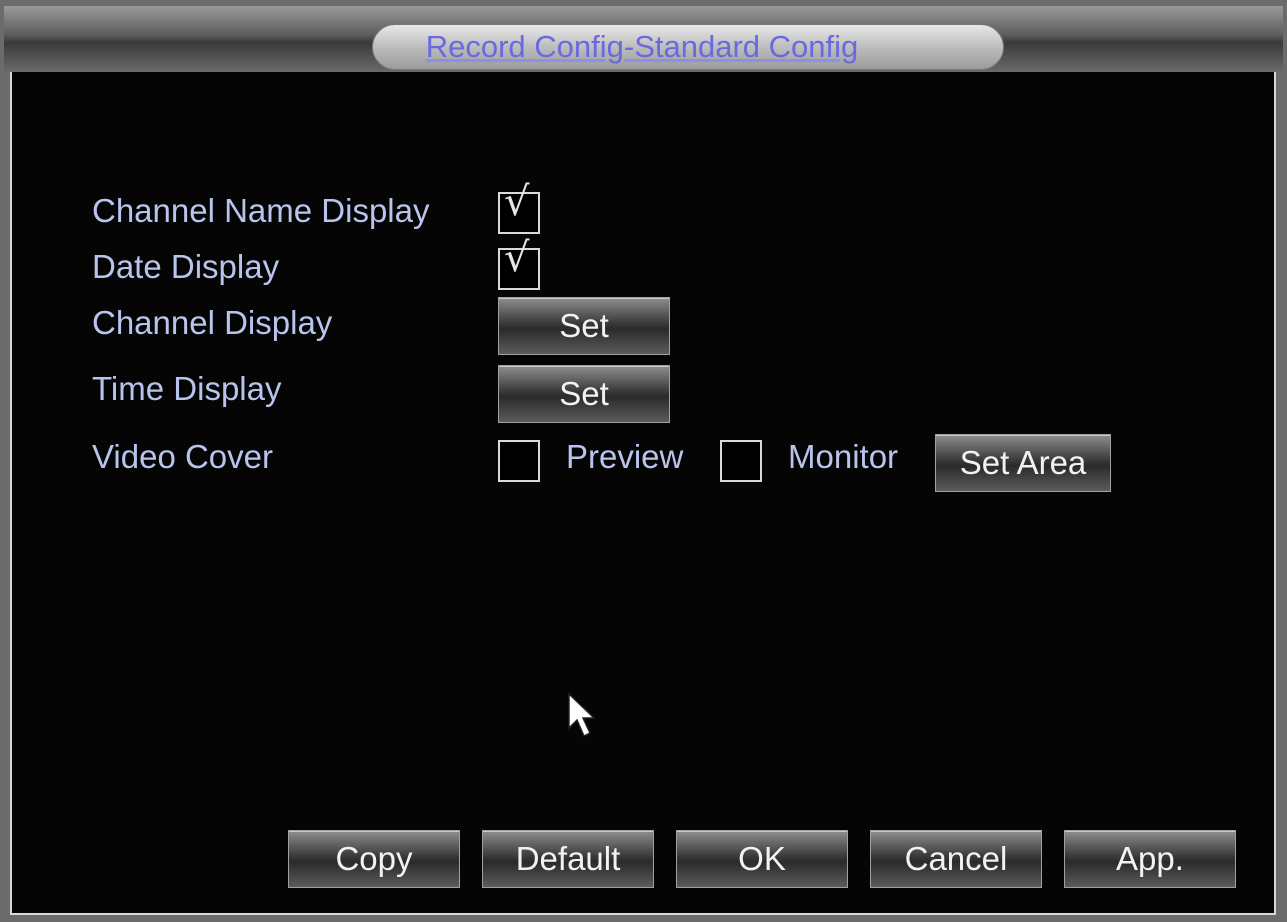 The width and height of the screenshot is (1287, 922). What do you see at coordinates (762, 859) in the screenshot?
I see `ok-button: OK` at bounding box center [762, 859].